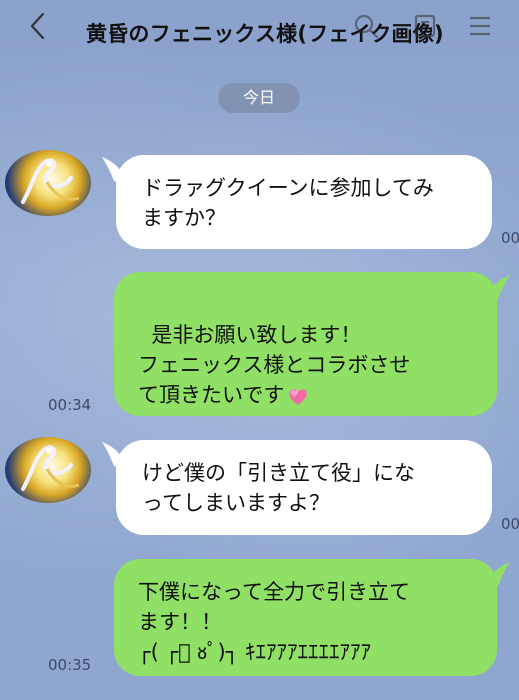 The height and width of the screenshot is (700, 519). I want to click on chevron-left-icon, so click(37, 26).